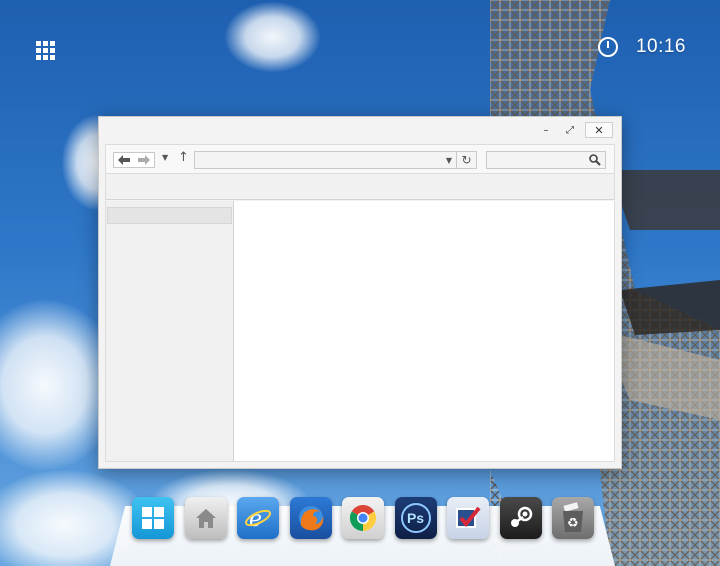 The image size is (720, 566). I want to click on clock-time: 10:16, so click(660, 46).